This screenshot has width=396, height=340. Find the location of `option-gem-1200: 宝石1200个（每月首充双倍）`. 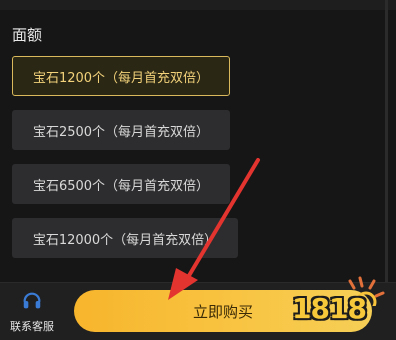

option-gem-1200: 宝石1200个（每月首充双倍） is located at coordinates (121, 76).